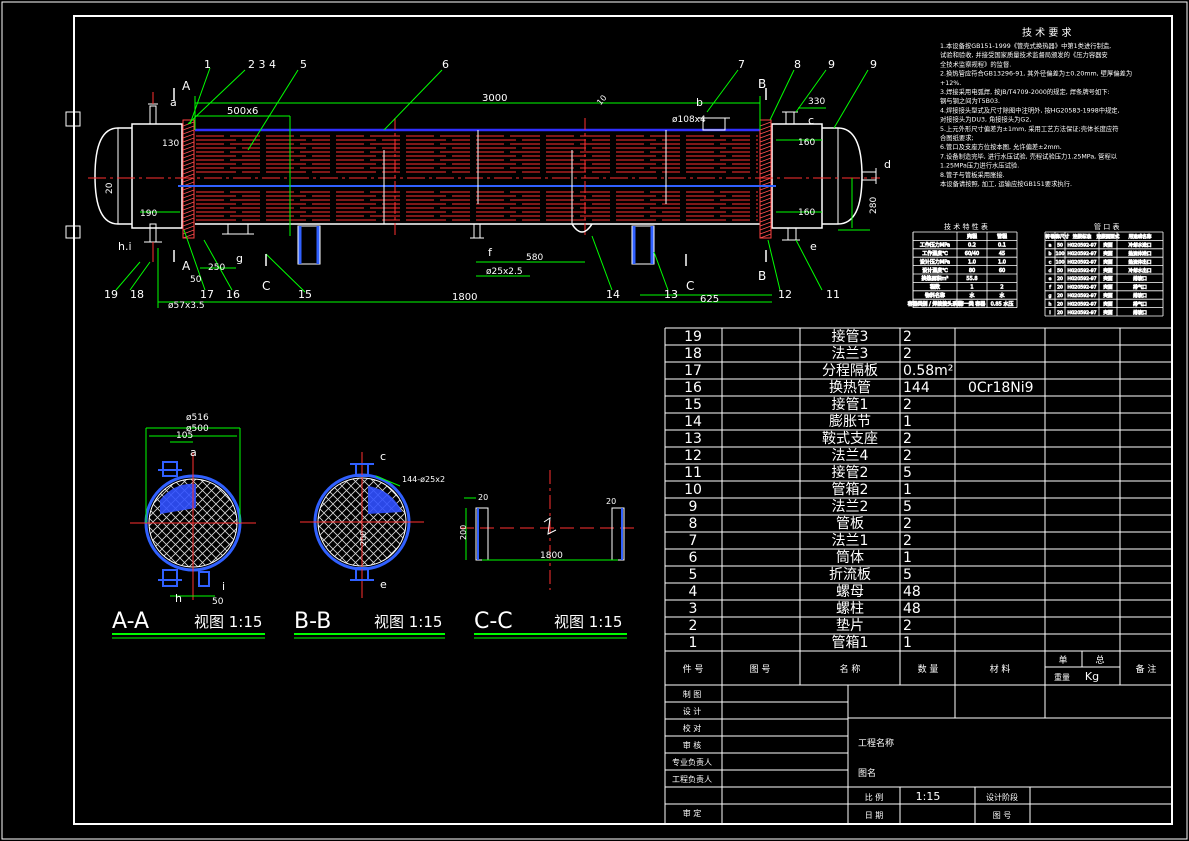  I want to click on title-bb: B-B, so click(312, 621).